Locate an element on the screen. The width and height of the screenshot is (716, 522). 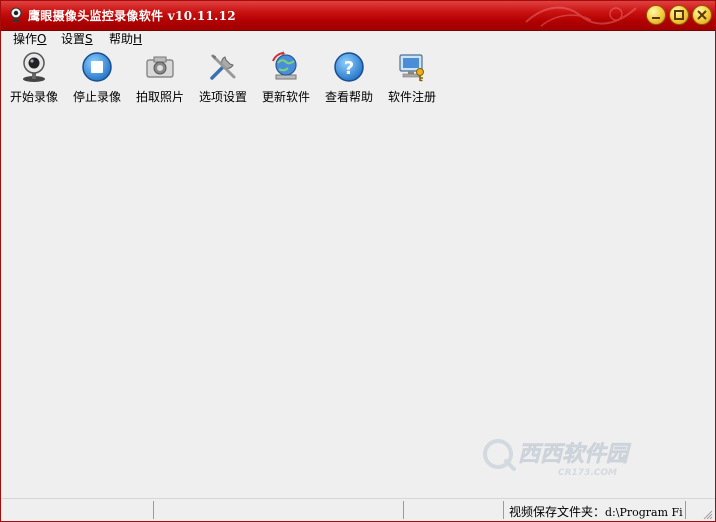
view-help-button: ? 查看帮助 is located at coordinates (349, 78).